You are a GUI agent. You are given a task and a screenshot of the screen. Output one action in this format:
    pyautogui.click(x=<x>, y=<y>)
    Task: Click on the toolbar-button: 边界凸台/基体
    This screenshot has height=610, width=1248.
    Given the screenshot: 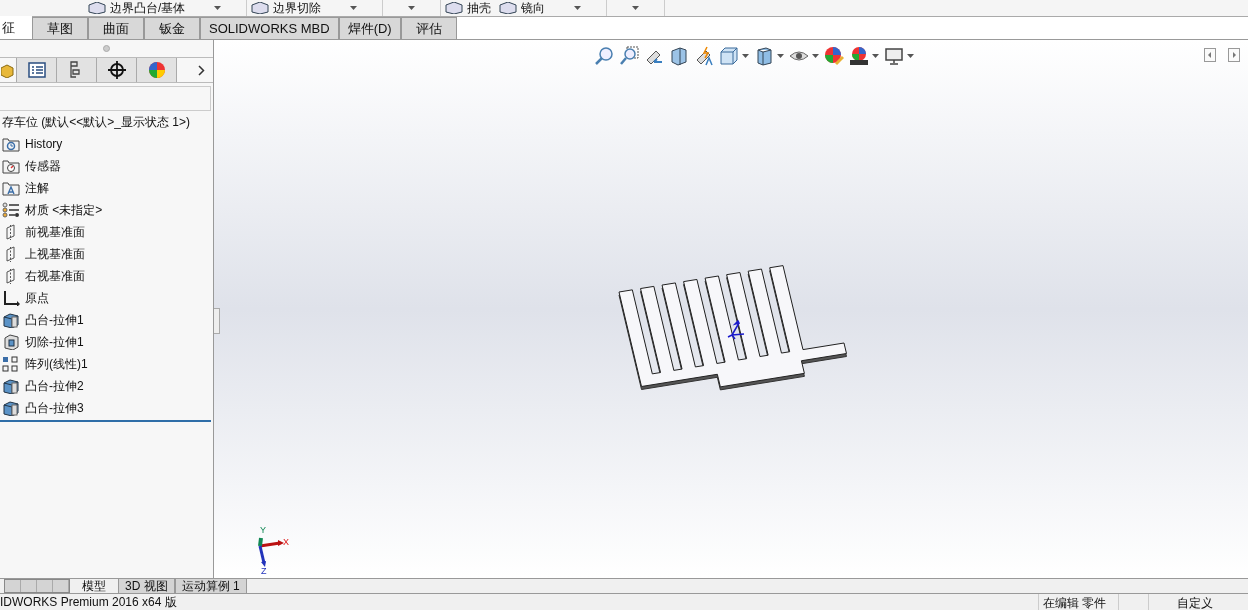 What is the action you would take?
    pyautogui.click(x=137, y=8)
    